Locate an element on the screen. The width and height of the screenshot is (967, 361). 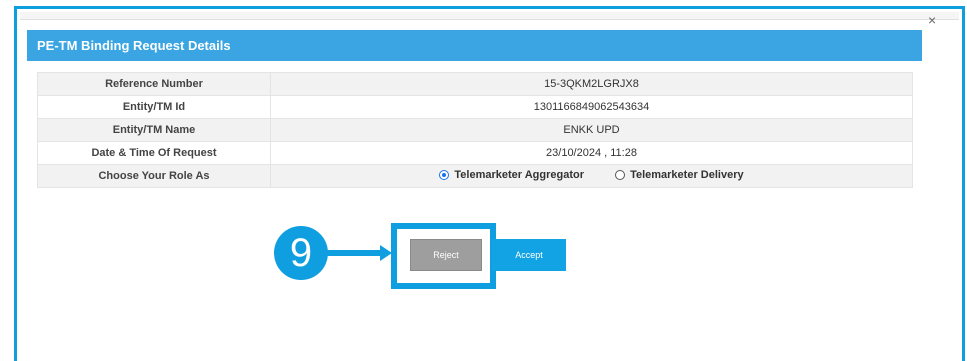
role-option-label: Telemarketer Delivery is located at coordinates (687, 175).